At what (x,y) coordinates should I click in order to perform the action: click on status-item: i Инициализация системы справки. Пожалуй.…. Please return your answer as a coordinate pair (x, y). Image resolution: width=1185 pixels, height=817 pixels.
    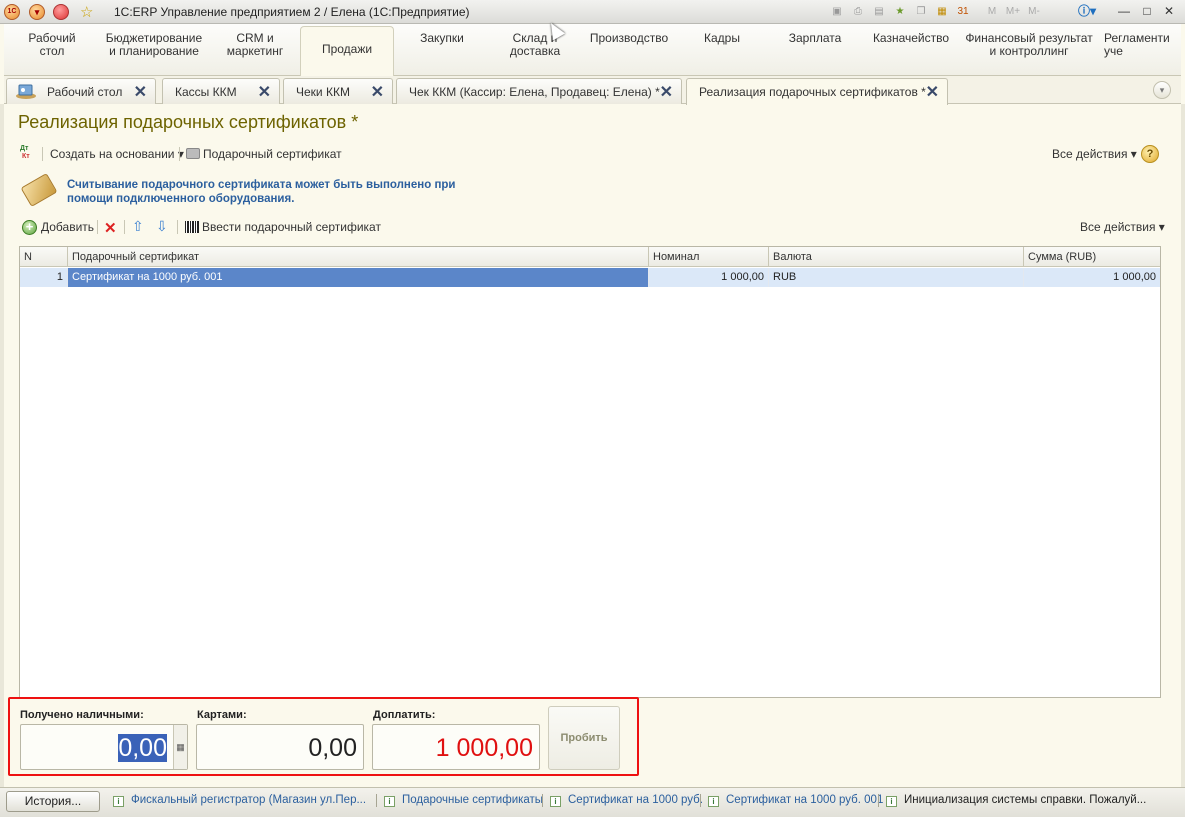
    Looking at the image, I should click on (1016, 800).